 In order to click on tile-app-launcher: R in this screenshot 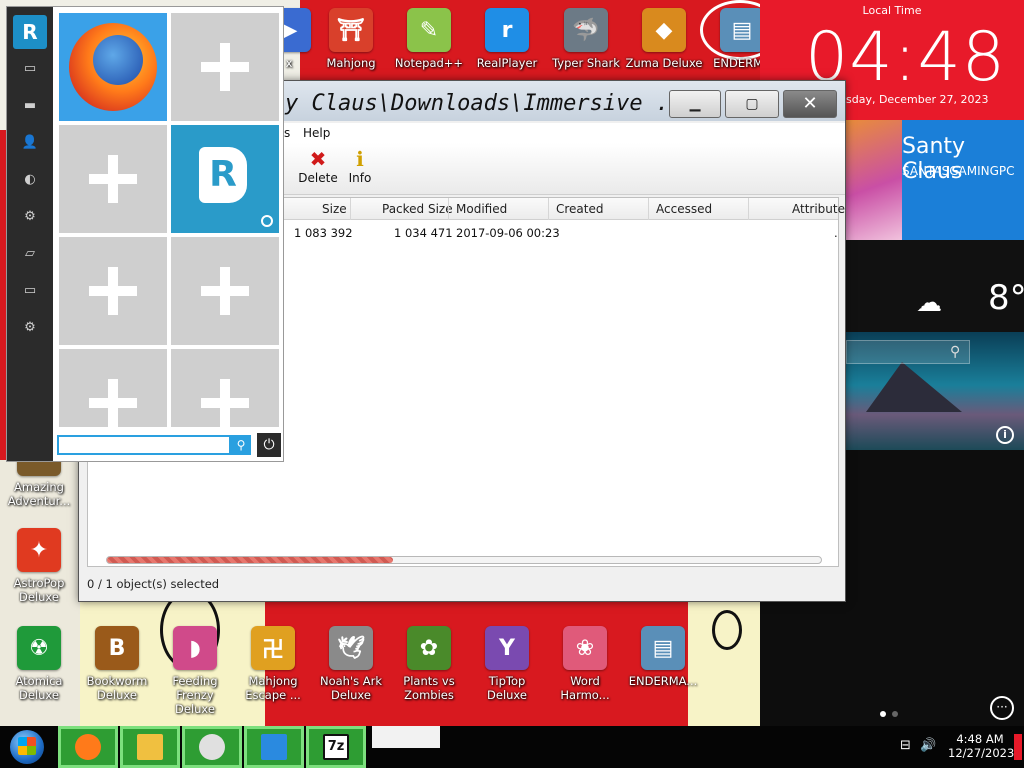, I will do `click(225, 179)`.